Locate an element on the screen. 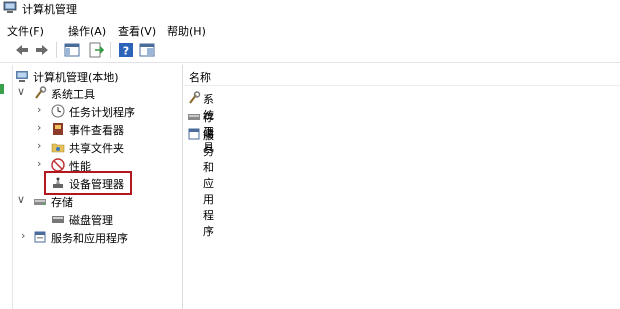 The image size is (620, 309). list-item-label: 服务和应用程序 is located at coordinates (208, 183).